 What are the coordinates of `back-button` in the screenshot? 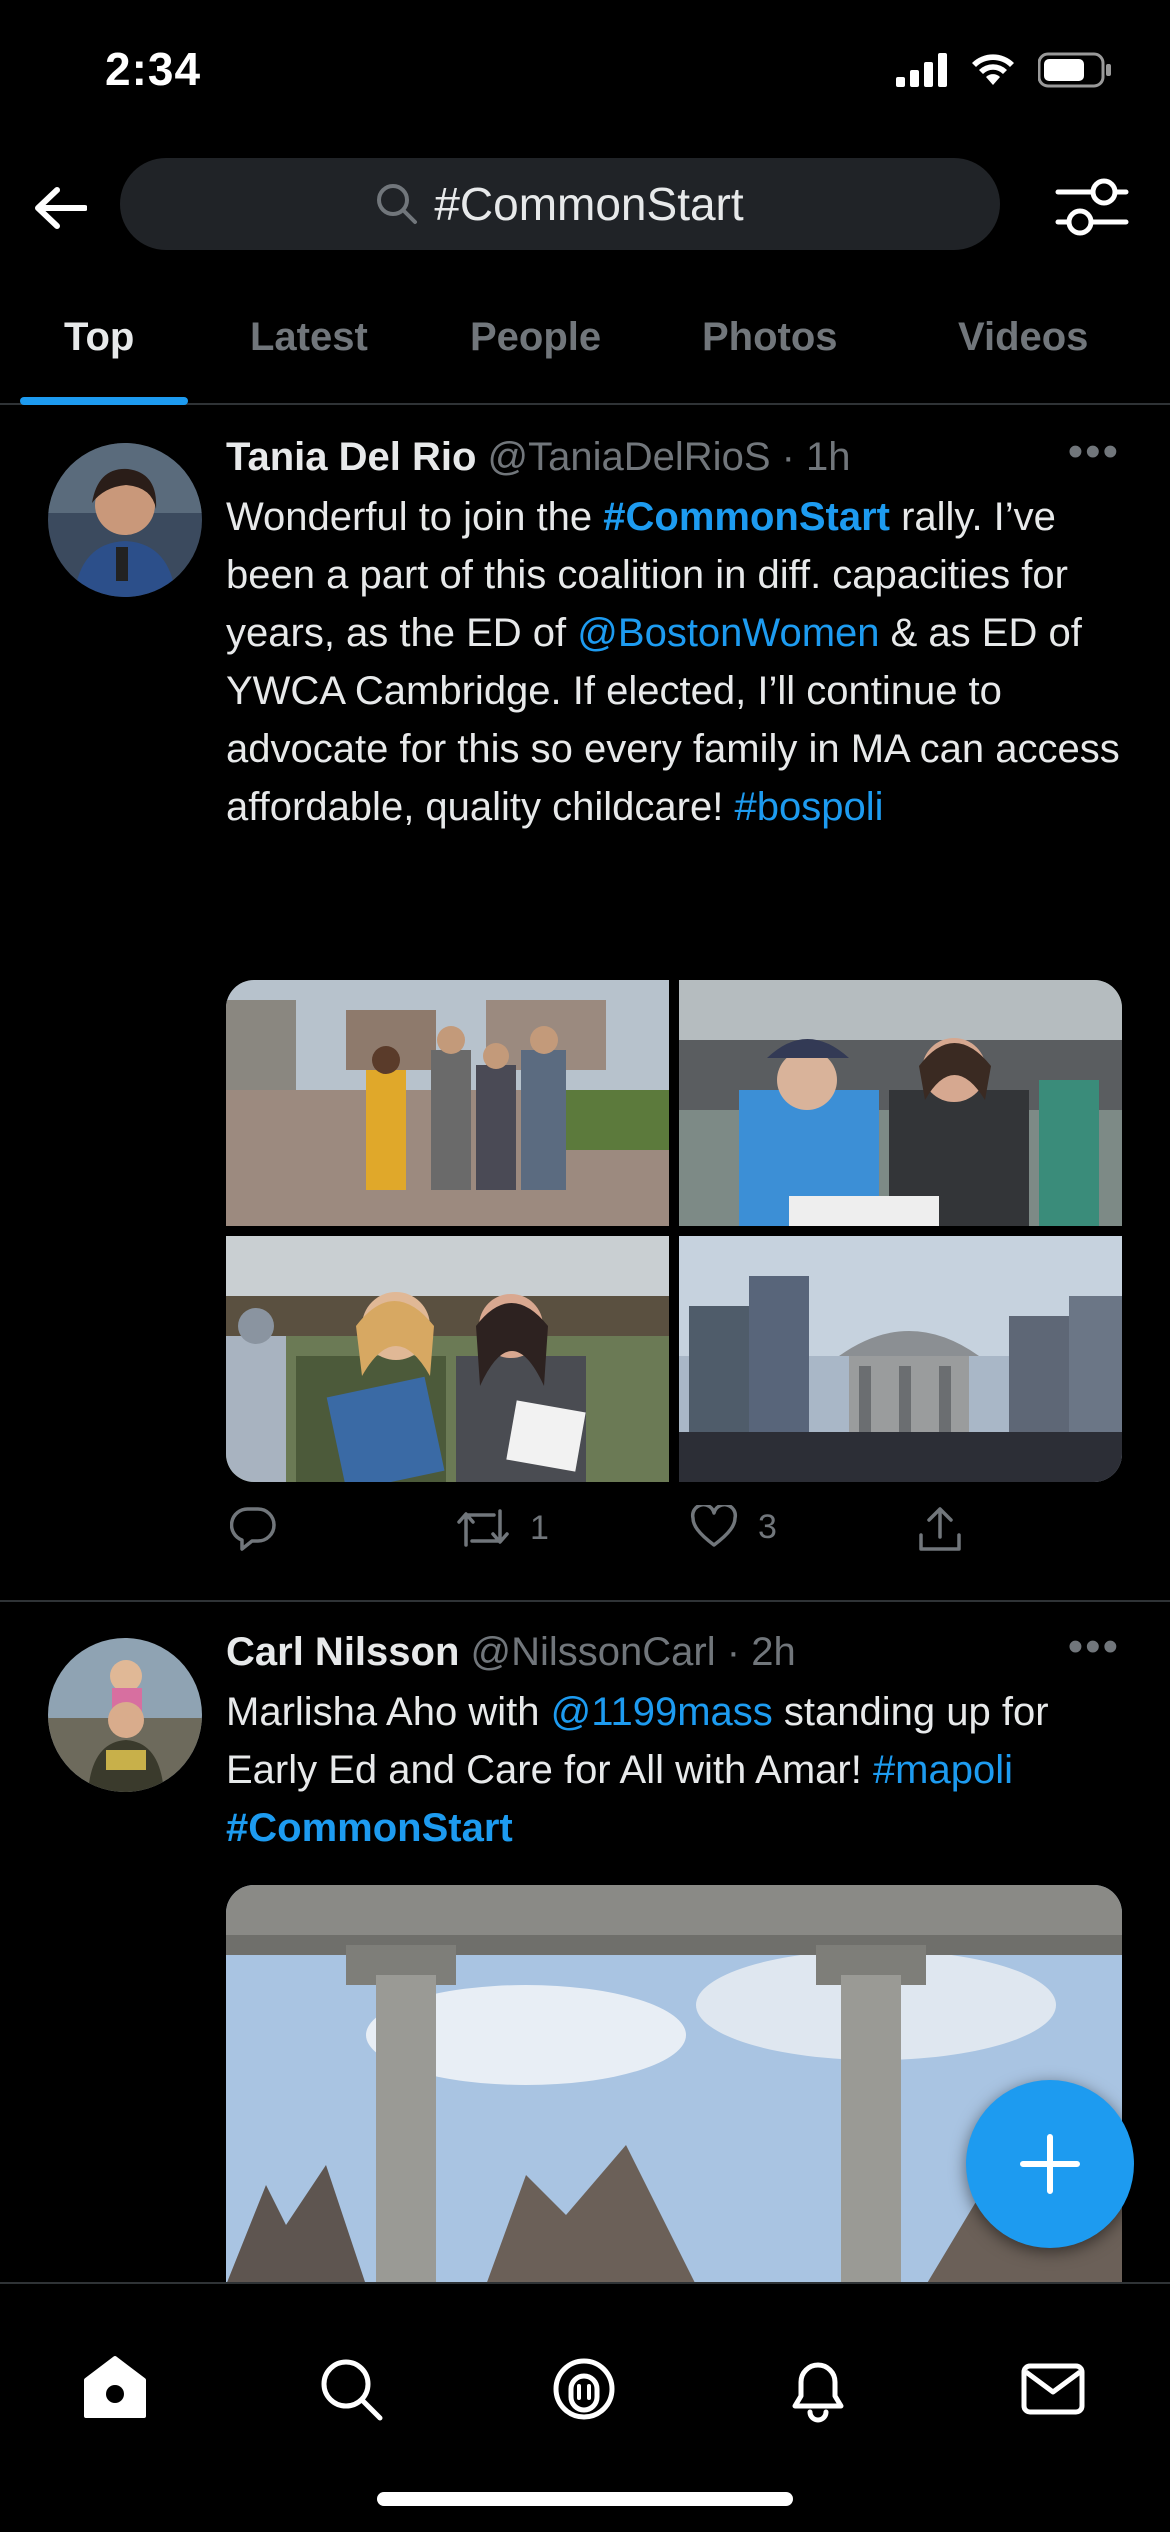 It's located at (60, 208).